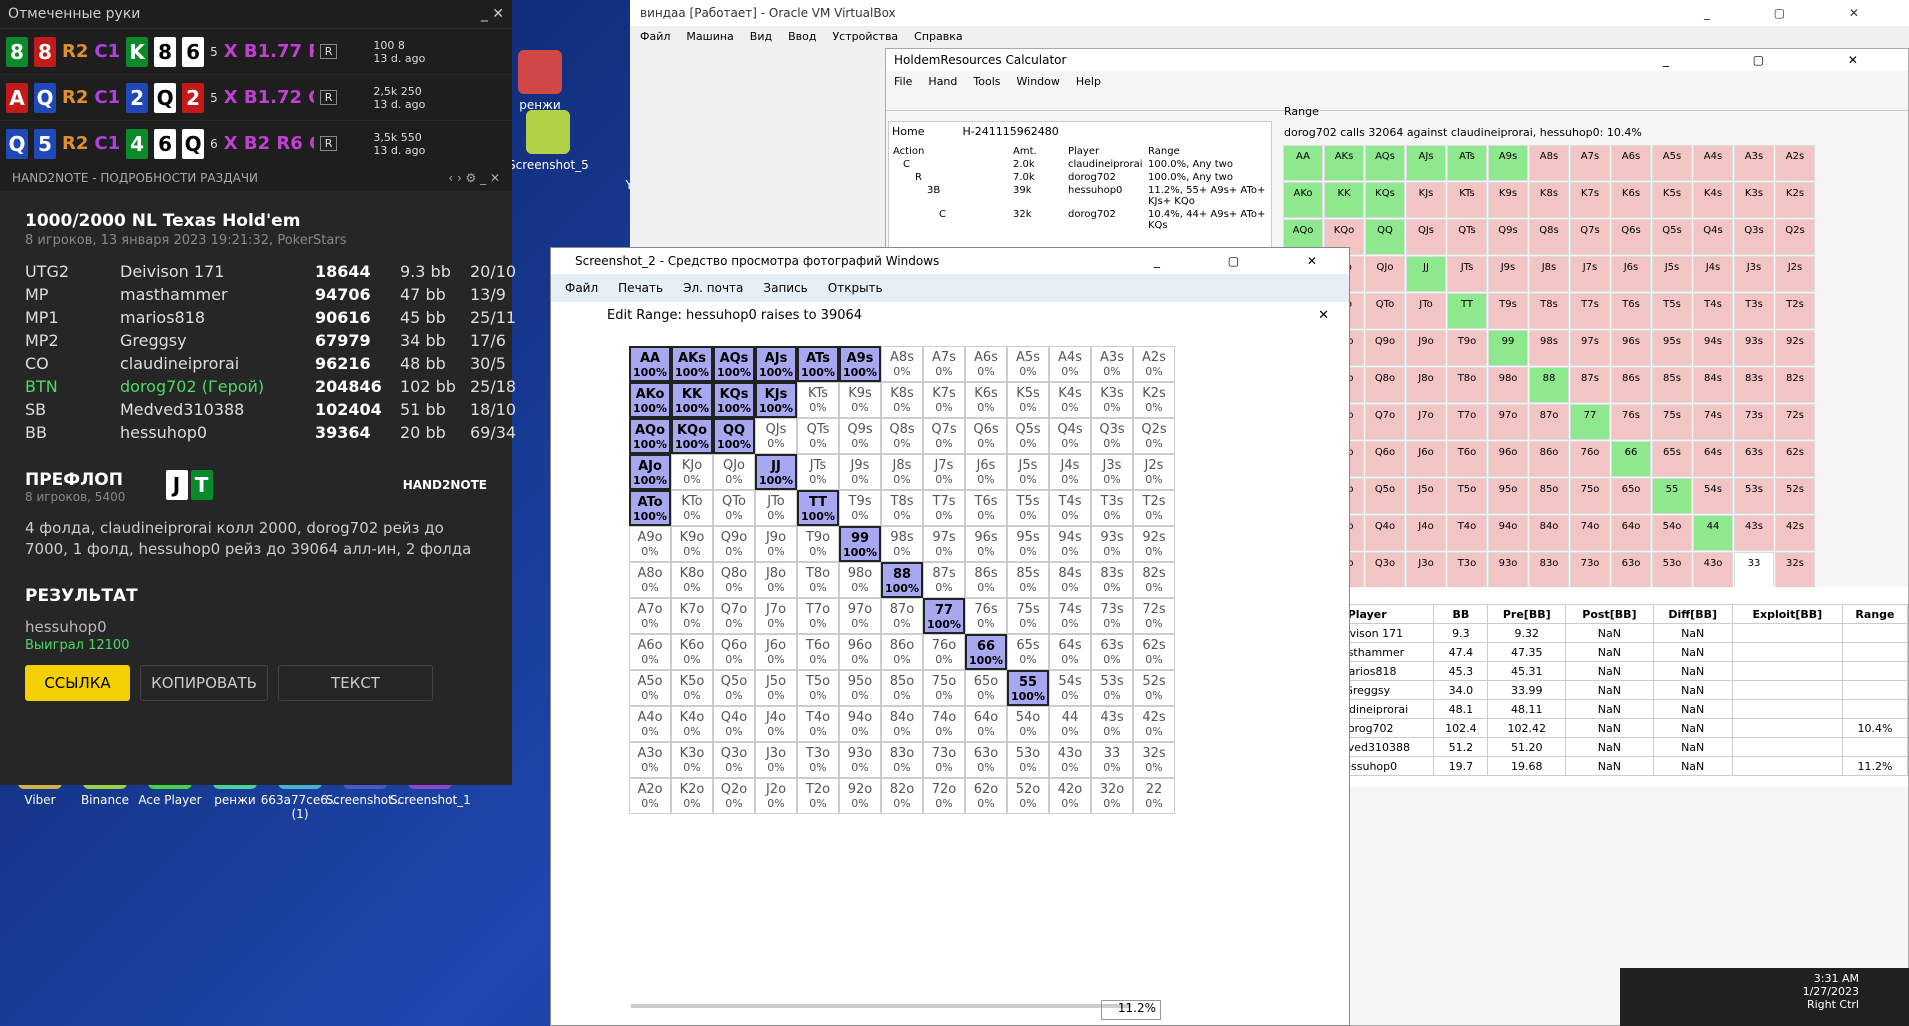 This screenshot has width=1909, height=1026. Describe the element at coordinates (1590, 496) in the screenshot. I see `range-cell: 75o` at that location.